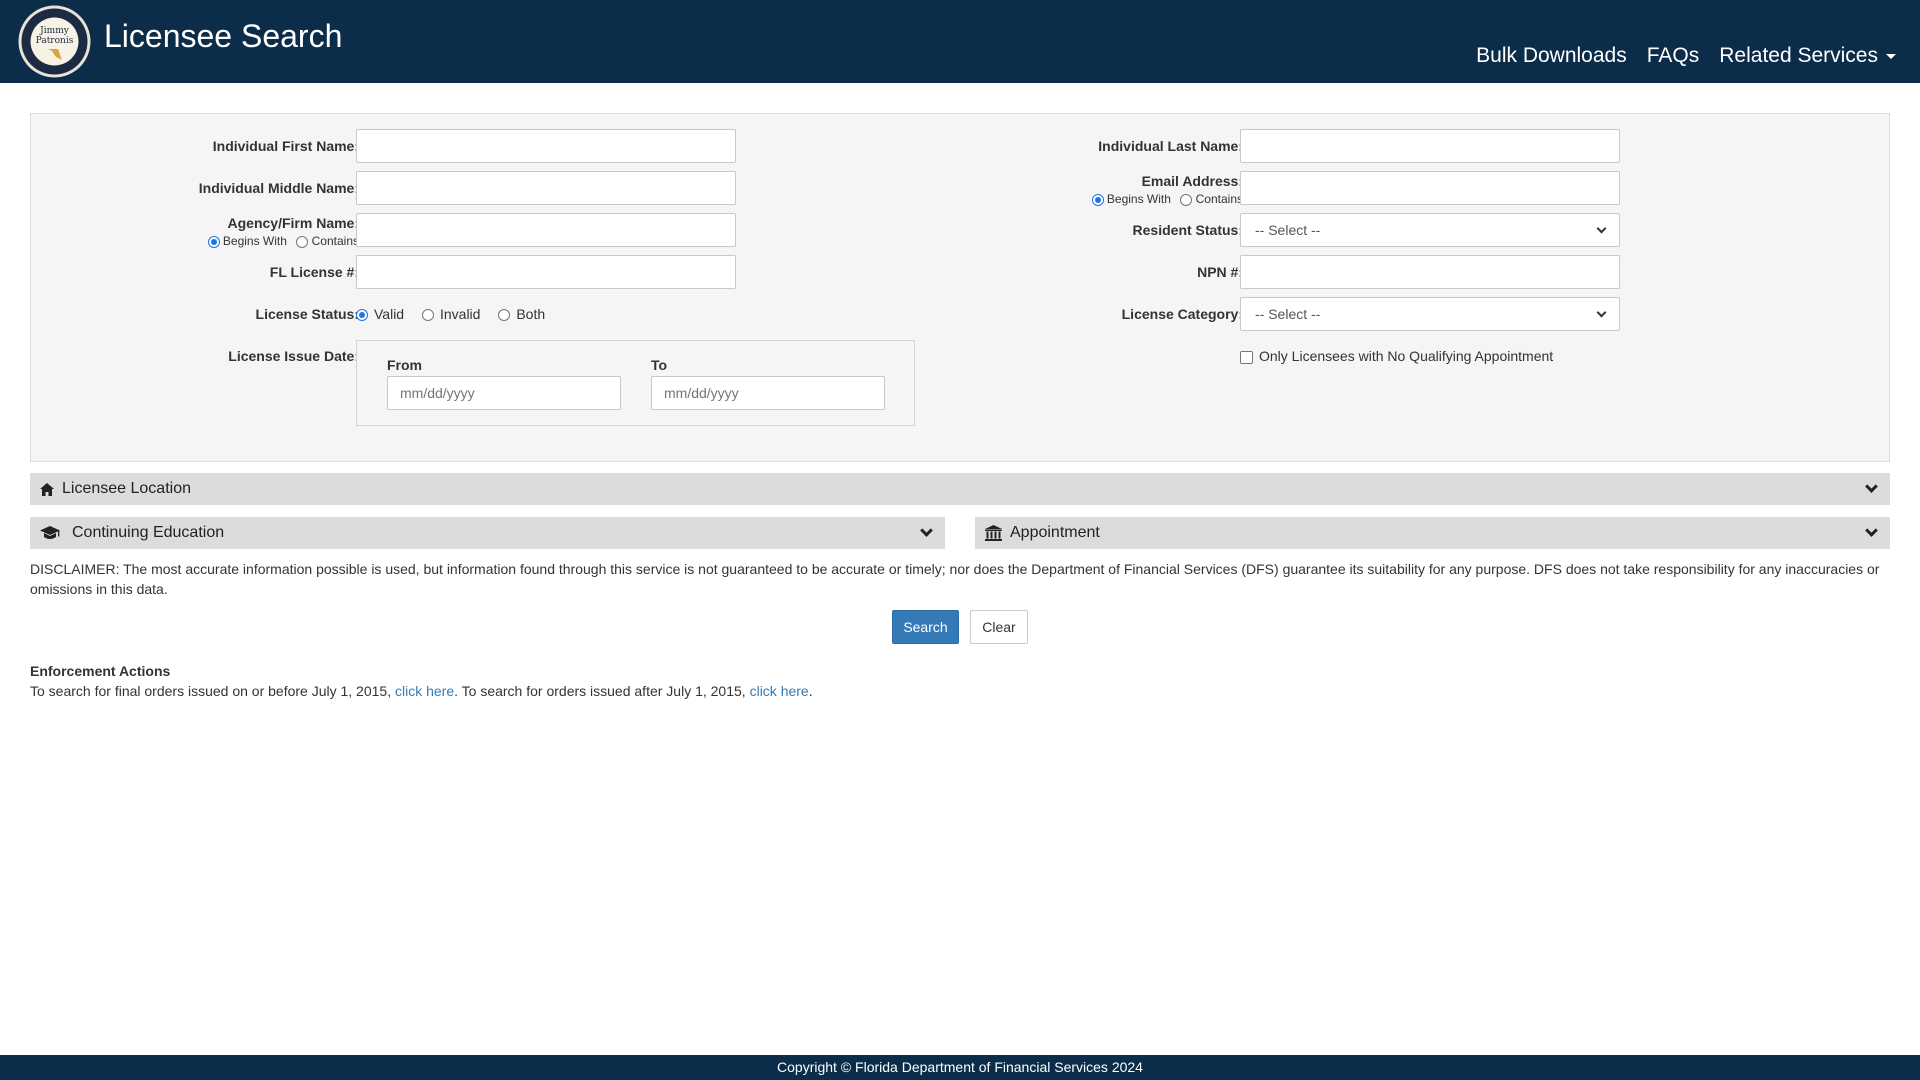  What do you see at coordinates (546, 272) in the screenshot?
I see `fl-license-input` at bounding box center [546, 272].